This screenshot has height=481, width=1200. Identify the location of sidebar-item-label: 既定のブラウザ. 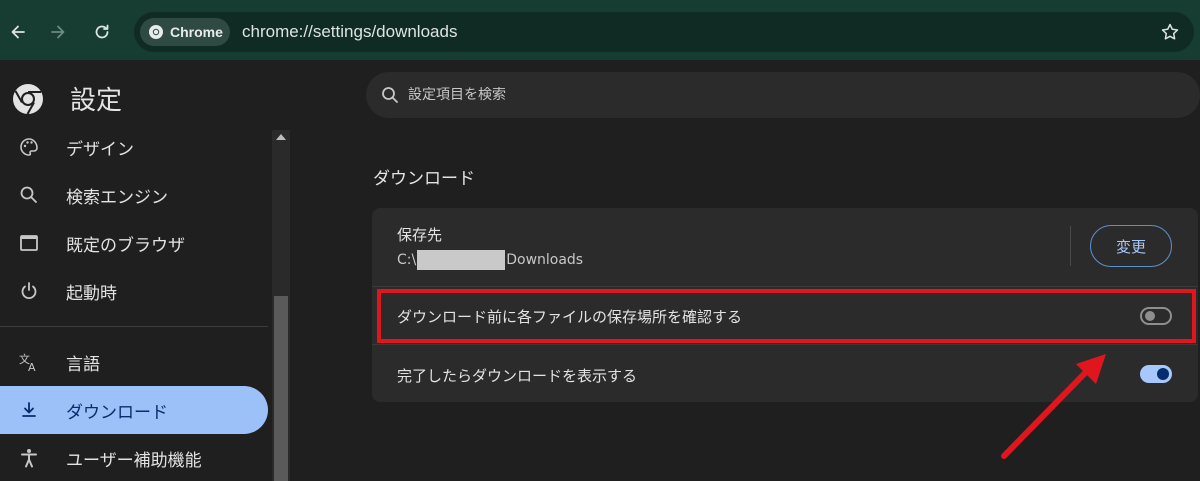
(125, 245).